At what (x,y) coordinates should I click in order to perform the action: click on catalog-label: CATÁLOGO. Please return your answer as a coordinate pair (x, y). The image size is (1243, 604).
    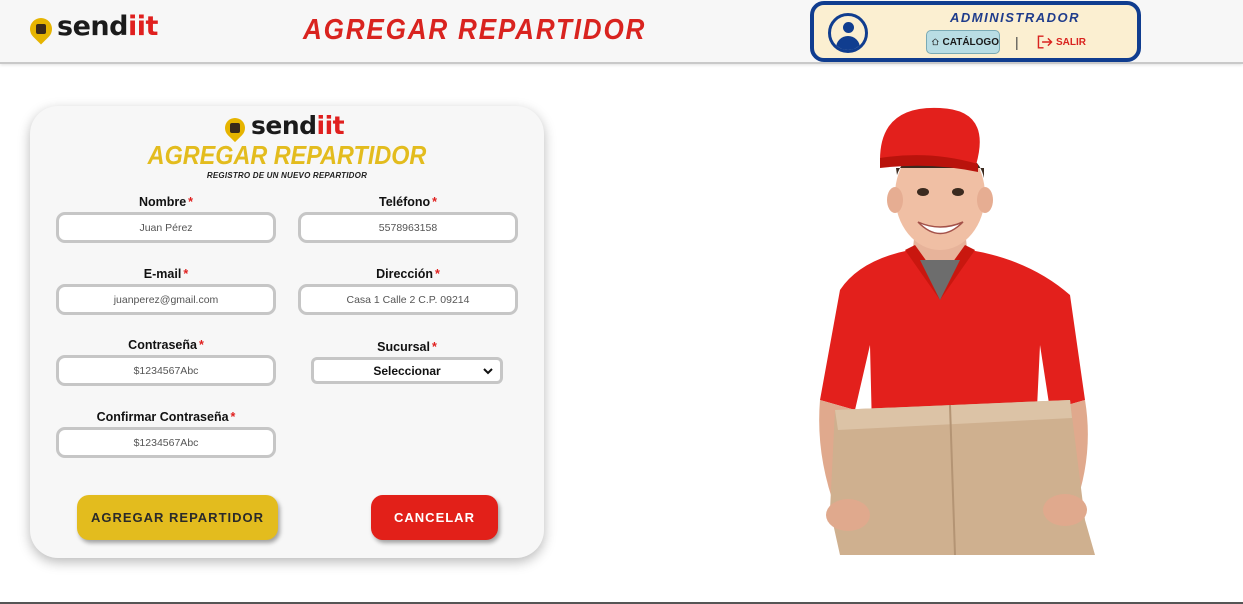
    Looking at the image, I should click on (970, 42).